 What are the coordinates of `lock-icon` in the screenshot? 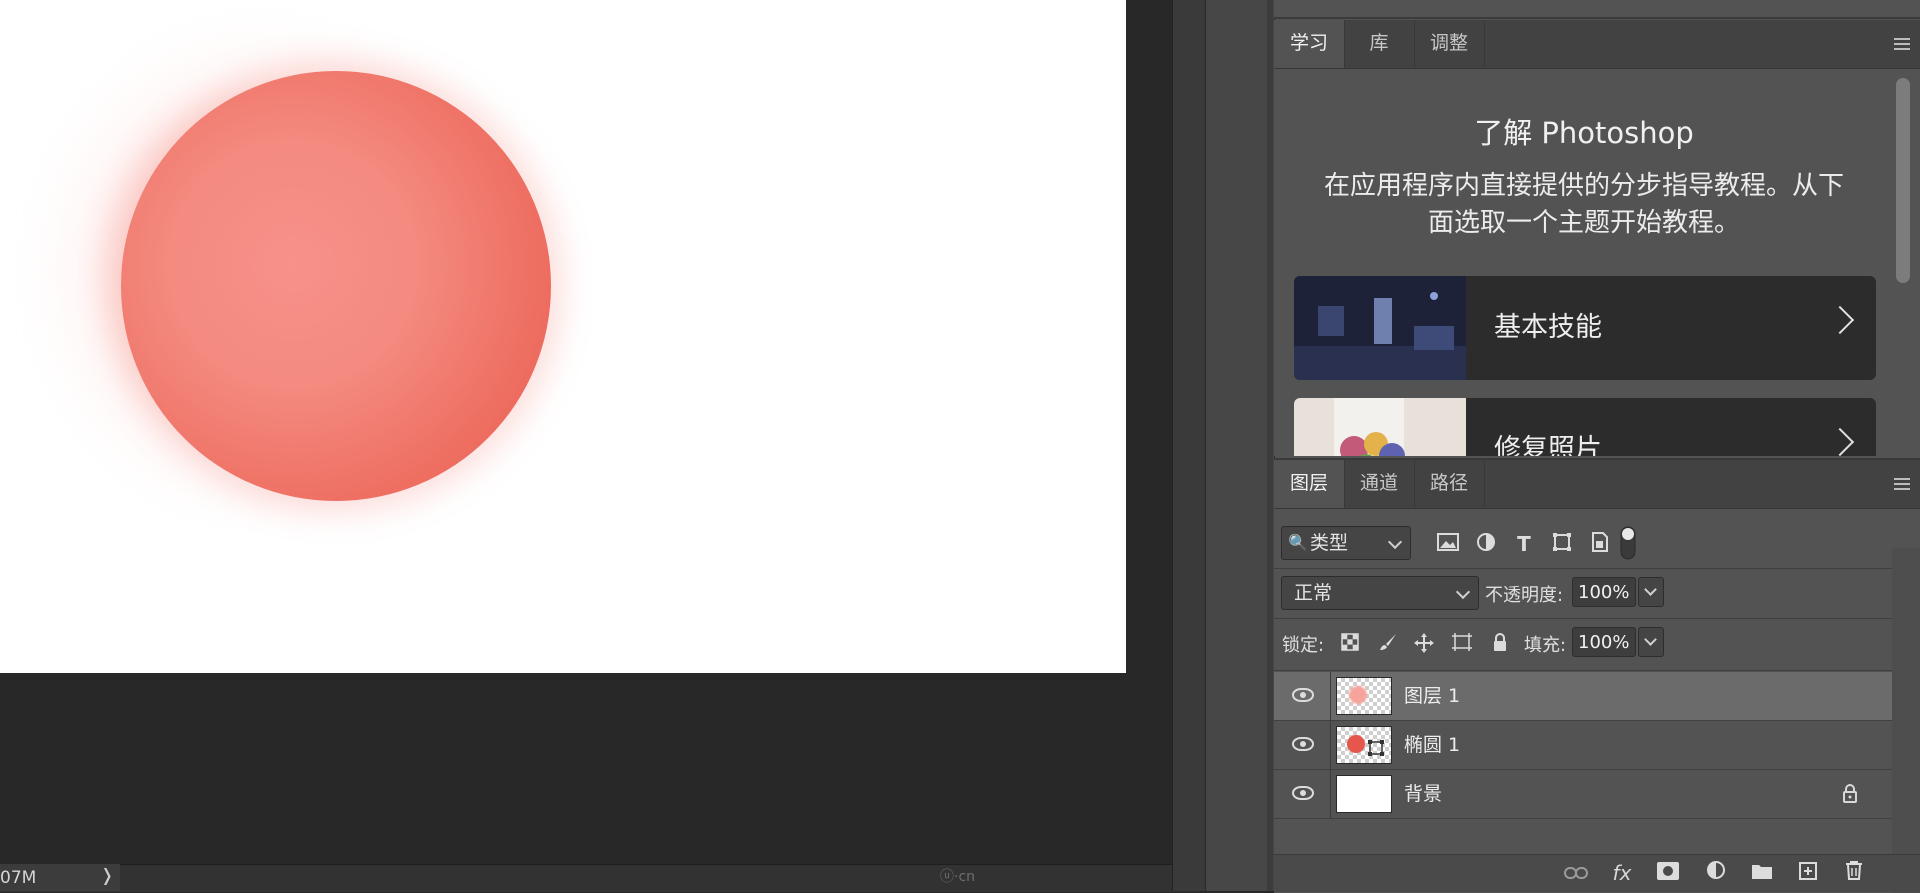 It's located at (1850, 795).